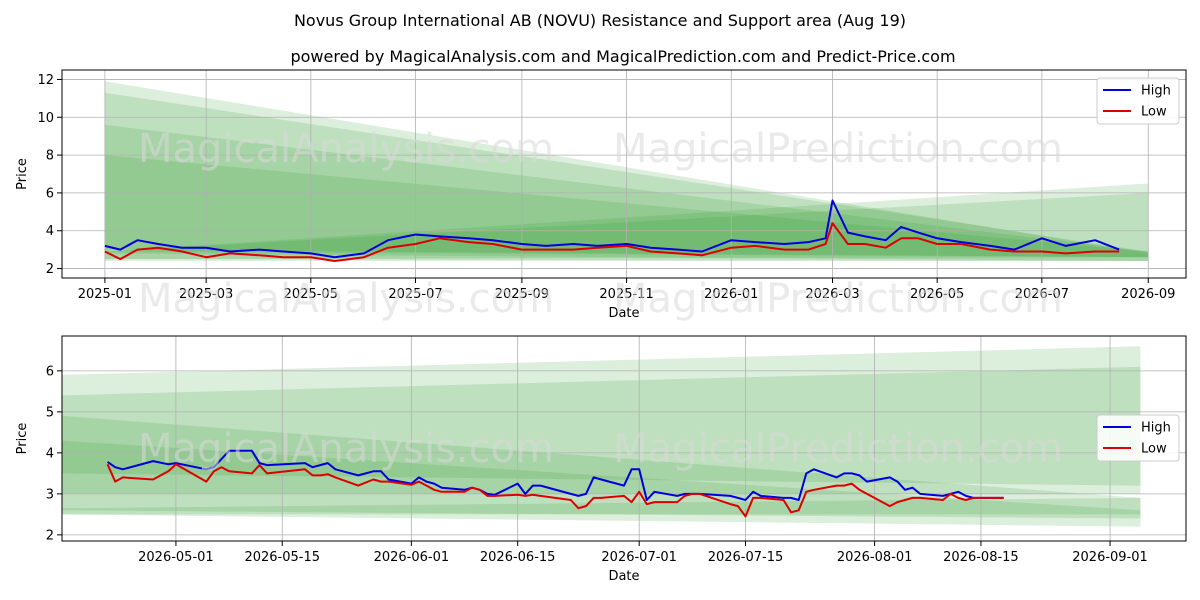 Image resolution: width=1200 pixels, height=600 pixels. I want to click on x-tick-label: 2026-09-01, so click(1110, 557).